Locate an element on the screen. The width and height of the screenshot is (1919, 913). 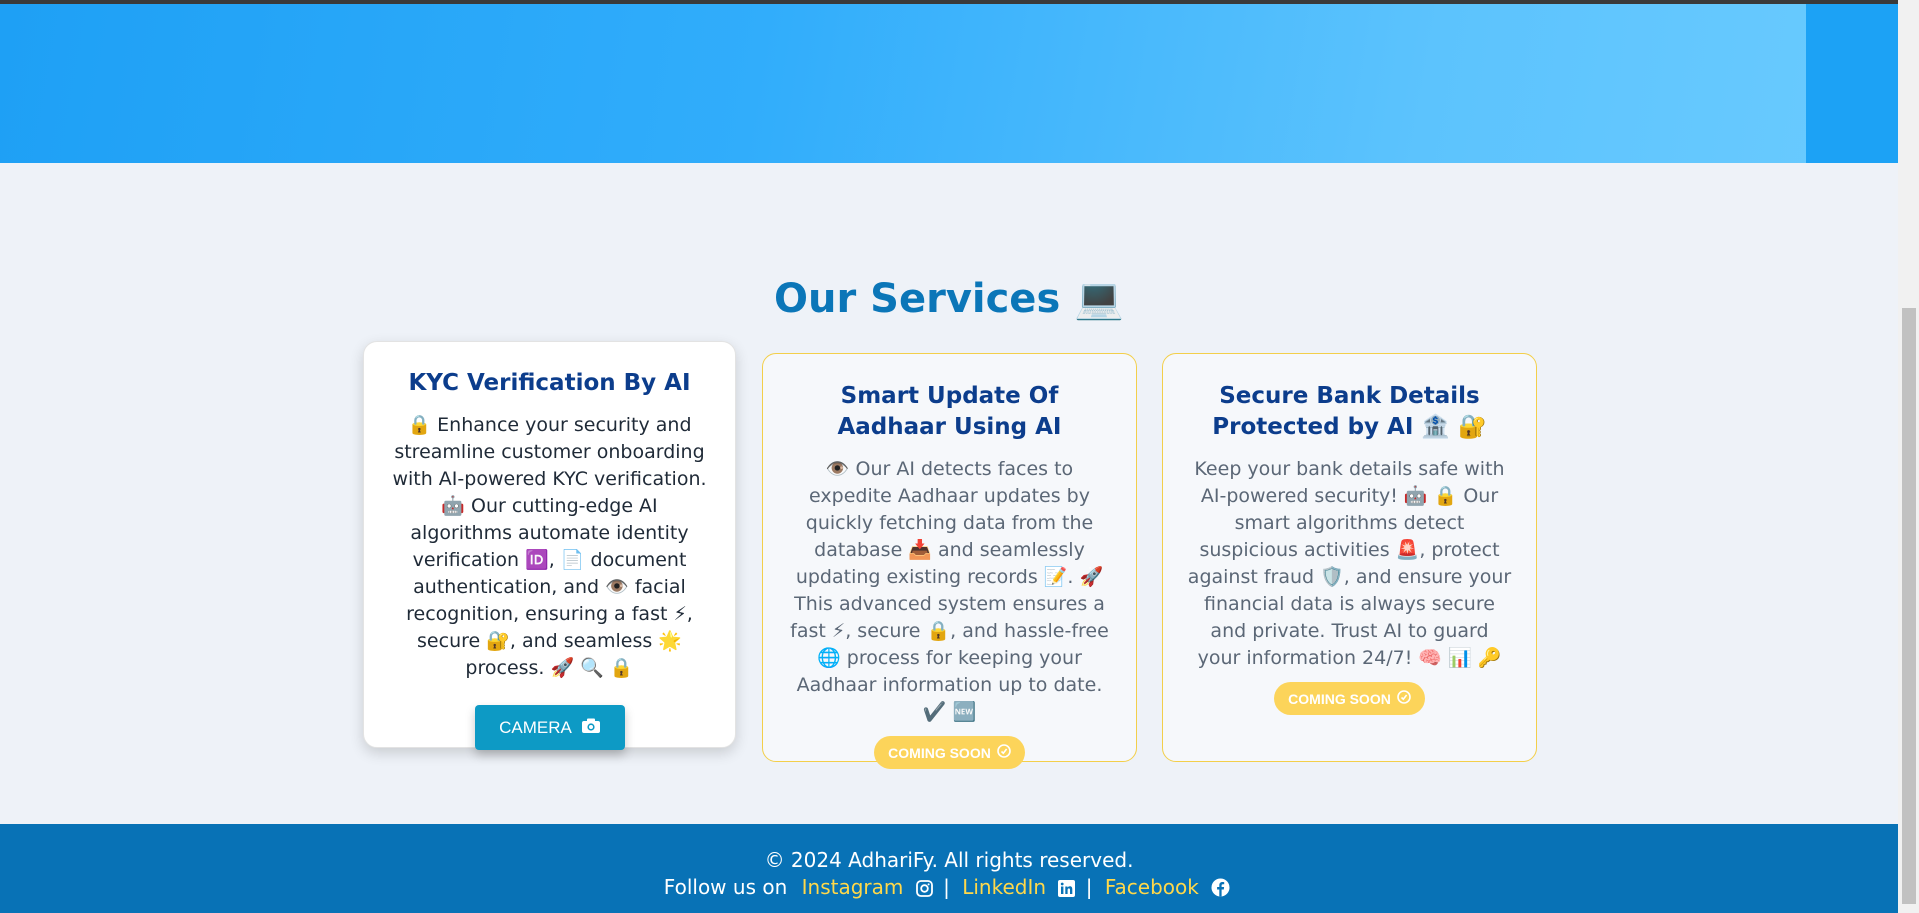
card-title: KYC Verification By AI is located at coordinates (549, 383).